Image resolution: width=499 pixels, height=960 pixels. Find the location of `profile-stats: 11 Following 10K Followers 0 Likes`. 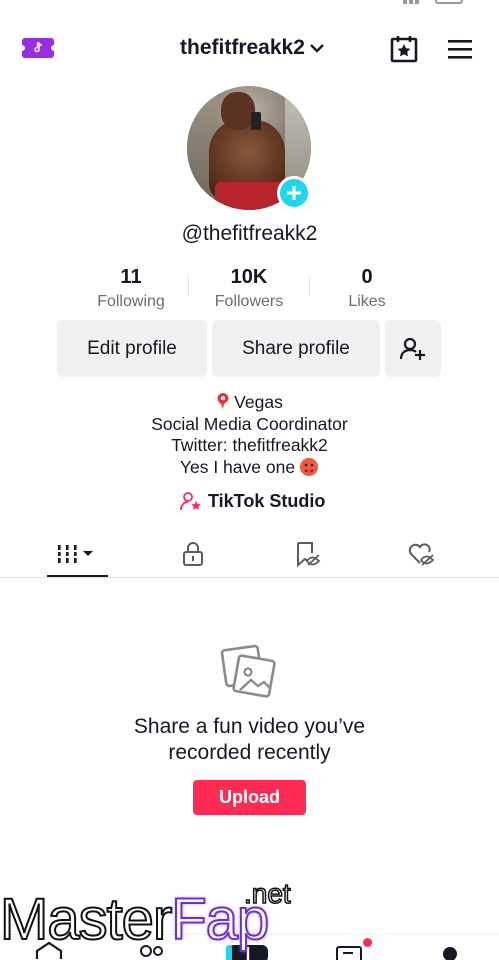

profile-stats: 11 Following 10K Followers 0 Likes is located at coordinates (249, 291).